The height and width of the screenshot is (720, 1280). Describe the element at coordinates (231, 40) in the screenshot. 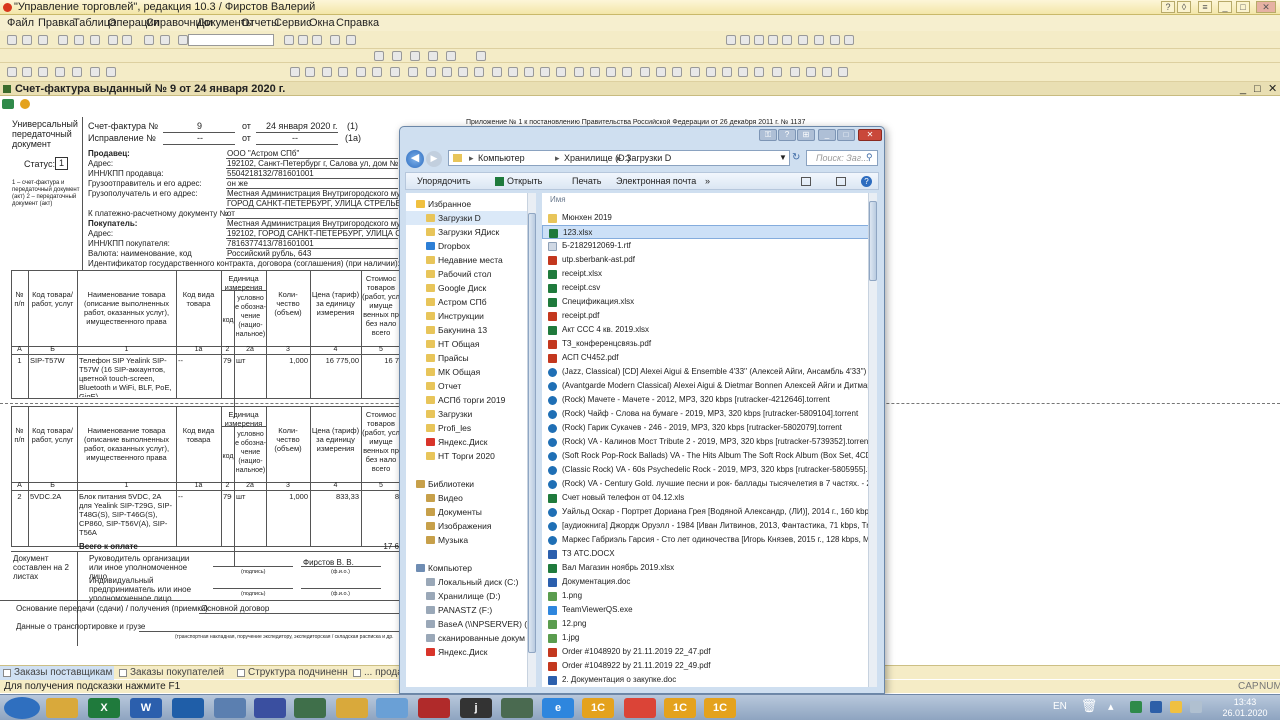

I see `toolbar-search-input` at that location.